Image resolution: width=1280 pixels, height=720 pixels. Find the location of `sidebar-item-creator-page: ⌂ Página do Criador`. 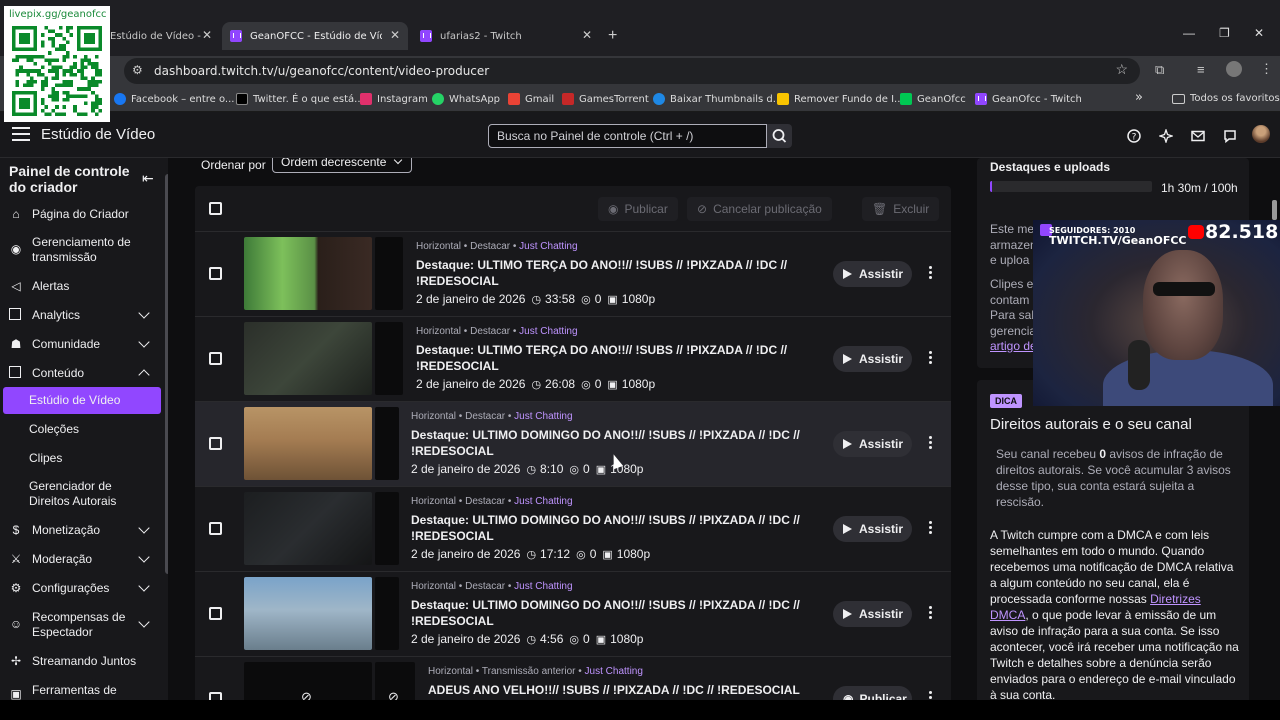

sidebar-item-creator-page: ⌂ Página do Criador is located at coordinates (84, 215).